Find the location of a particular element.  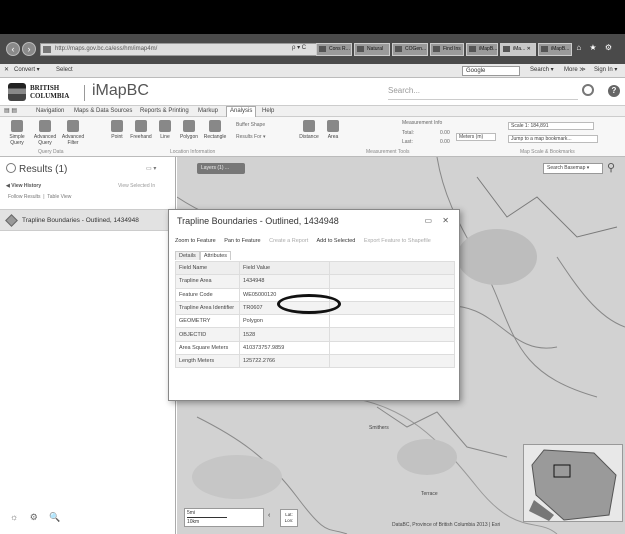

advanced-query-label: Advanced Query is located at coordinates (45, 140).